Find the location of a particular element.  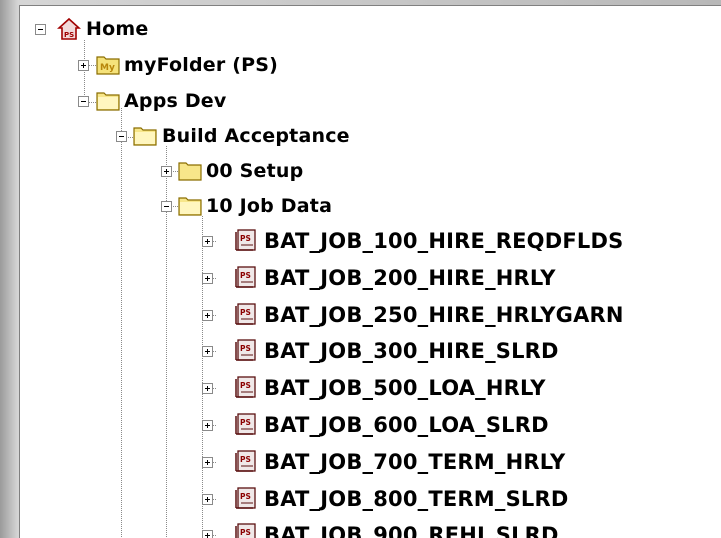

tree-item-00-setup: 00 Setup is located at coordinates (254, 171).